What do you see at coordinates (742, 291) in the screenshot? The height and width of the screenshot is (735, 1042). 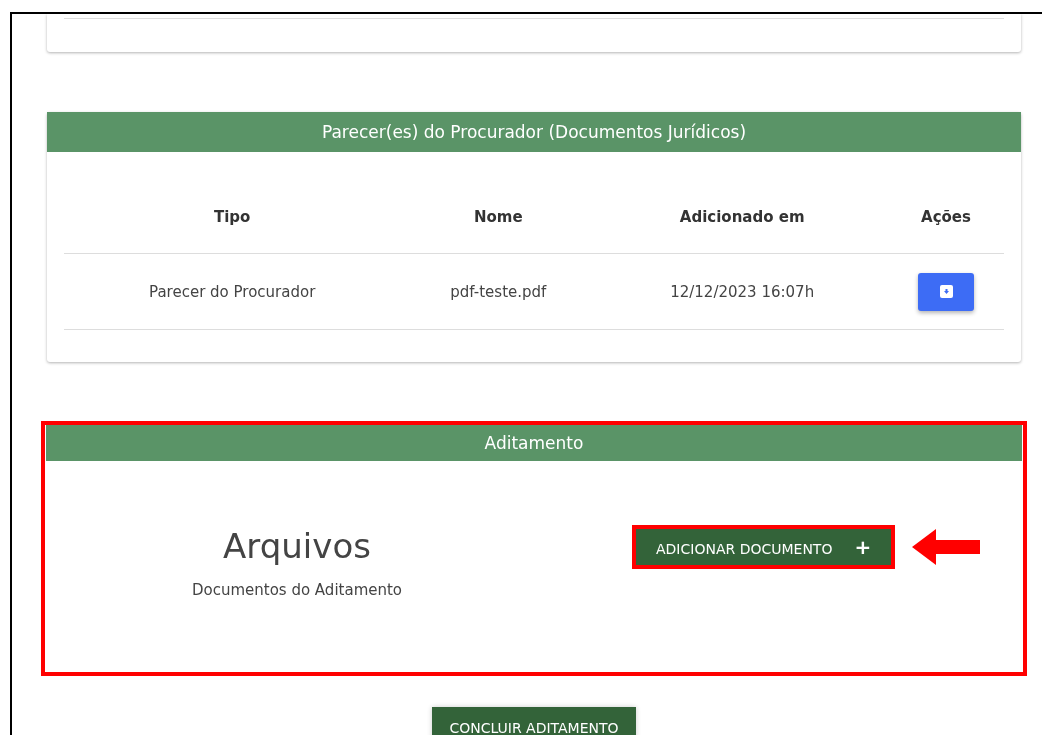 I see `table-cell: 12/12/2023 16:07h` at bounding box center [742, 291].